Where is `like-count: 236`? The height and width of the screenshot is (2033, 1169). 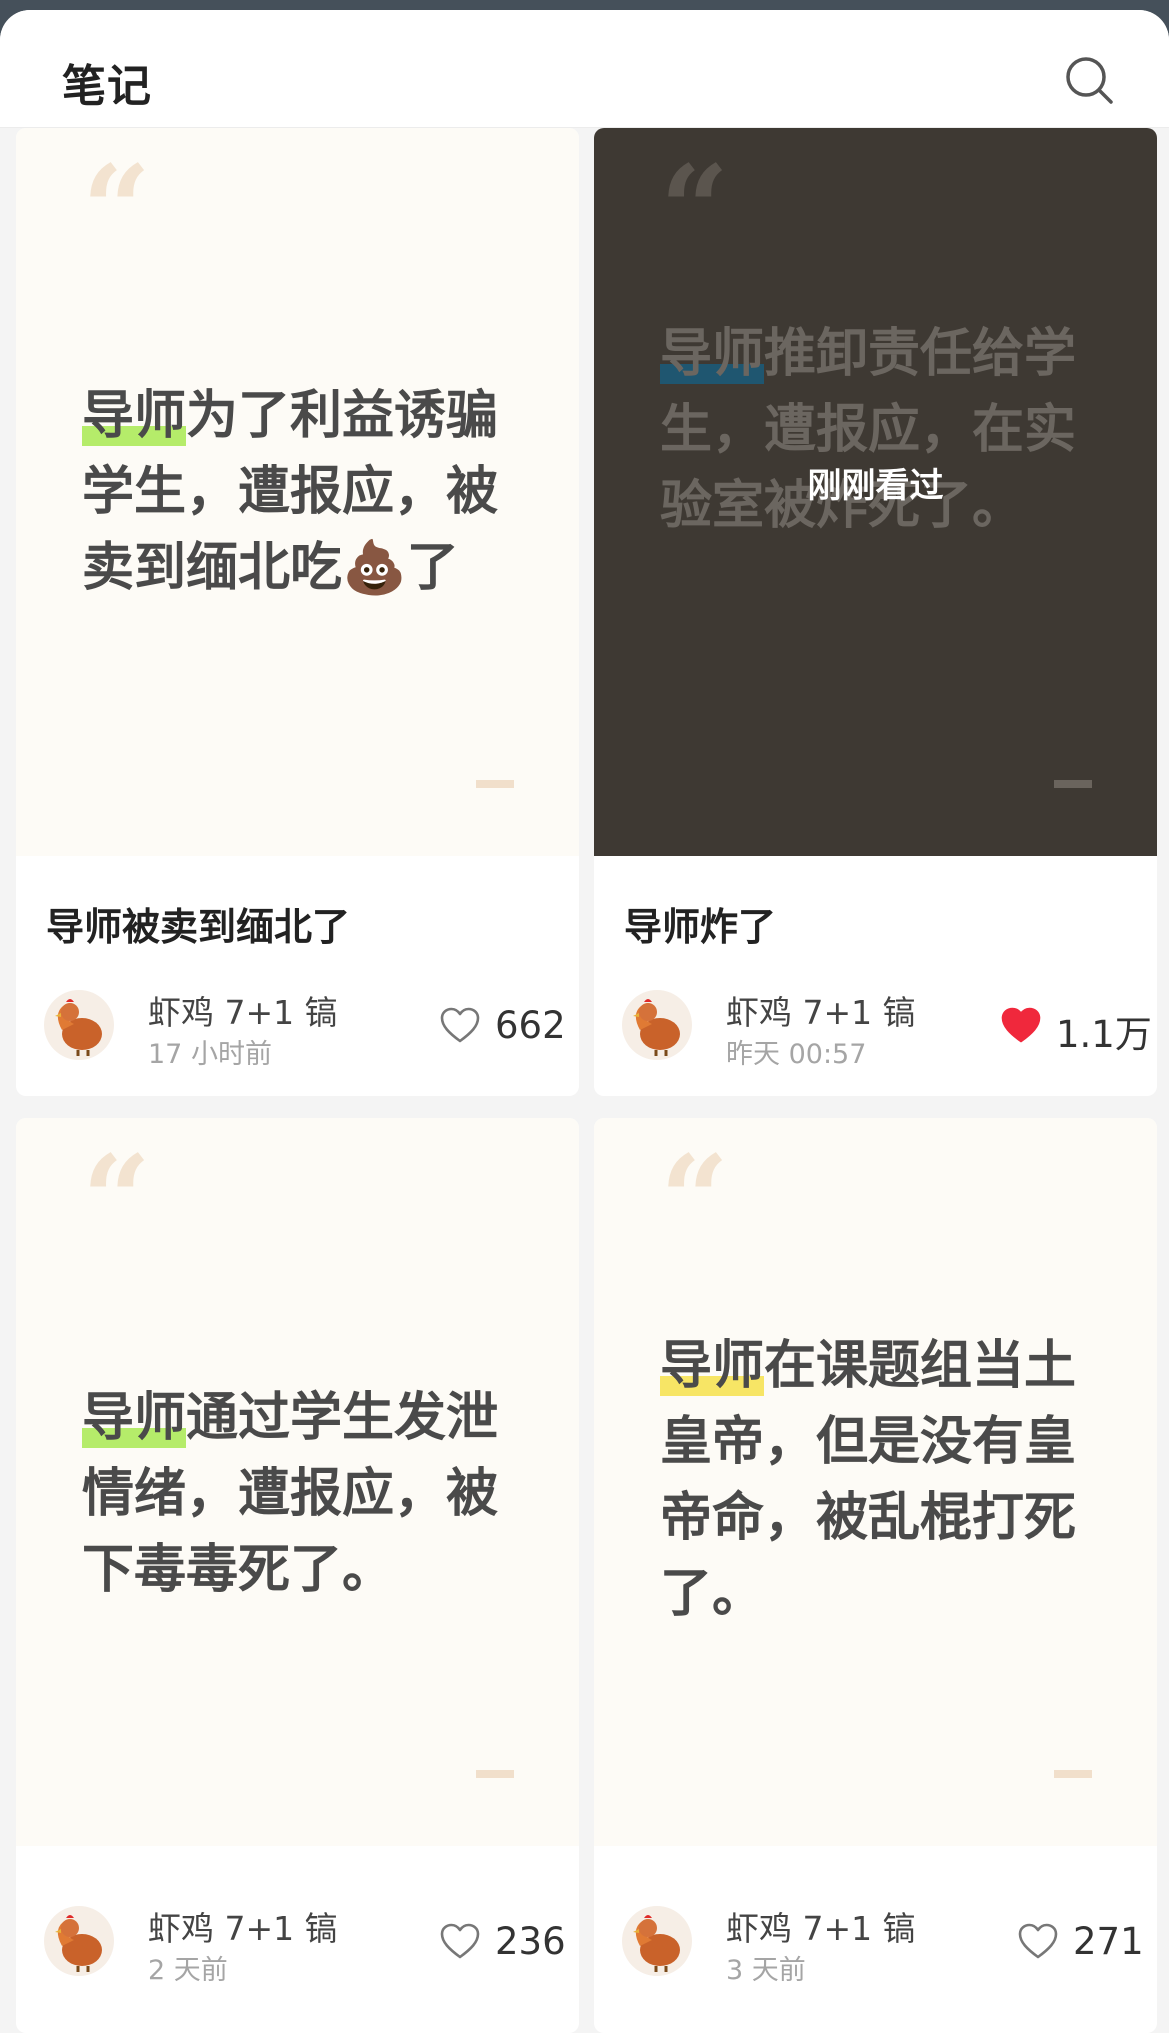
like-count: 236 is located at coordinates (530, 1941).